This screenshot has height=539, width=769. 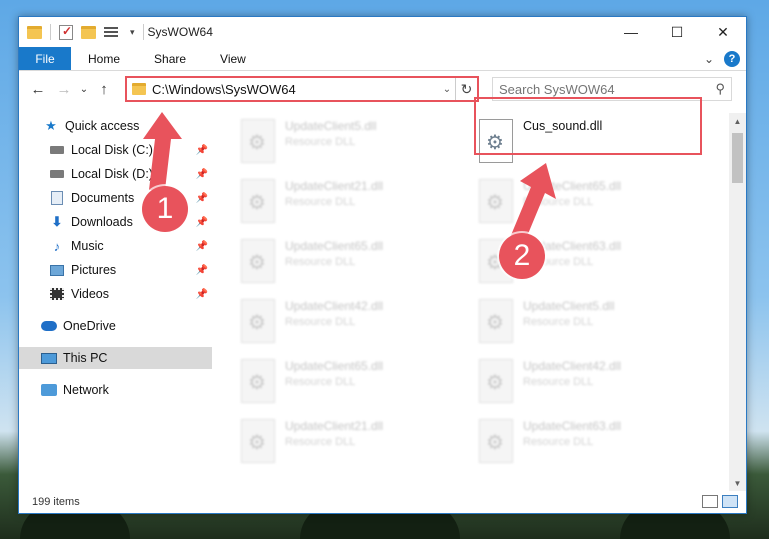 What do you see at coordinates (737, 302) in the screenshot?
I see `vertical-scrollbar: ▲ ▼` at bounding box center [737, 302].